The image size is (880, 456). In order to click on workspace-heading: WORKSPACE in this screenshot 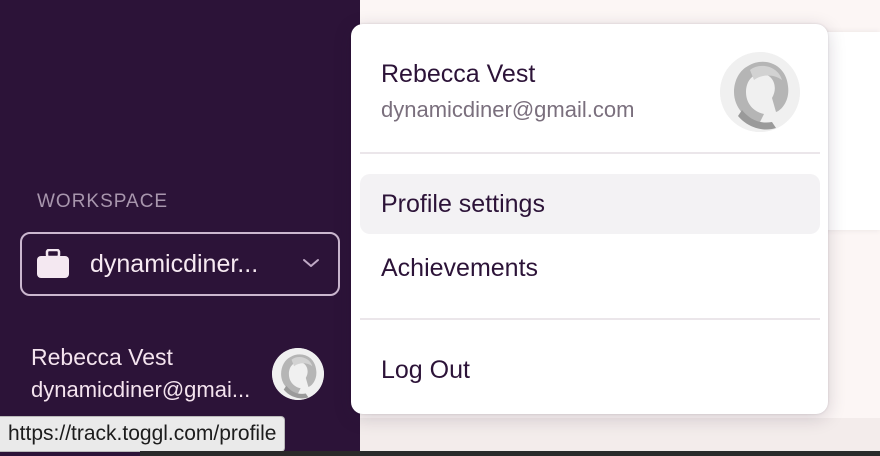, I will do `click(103, 201)`.